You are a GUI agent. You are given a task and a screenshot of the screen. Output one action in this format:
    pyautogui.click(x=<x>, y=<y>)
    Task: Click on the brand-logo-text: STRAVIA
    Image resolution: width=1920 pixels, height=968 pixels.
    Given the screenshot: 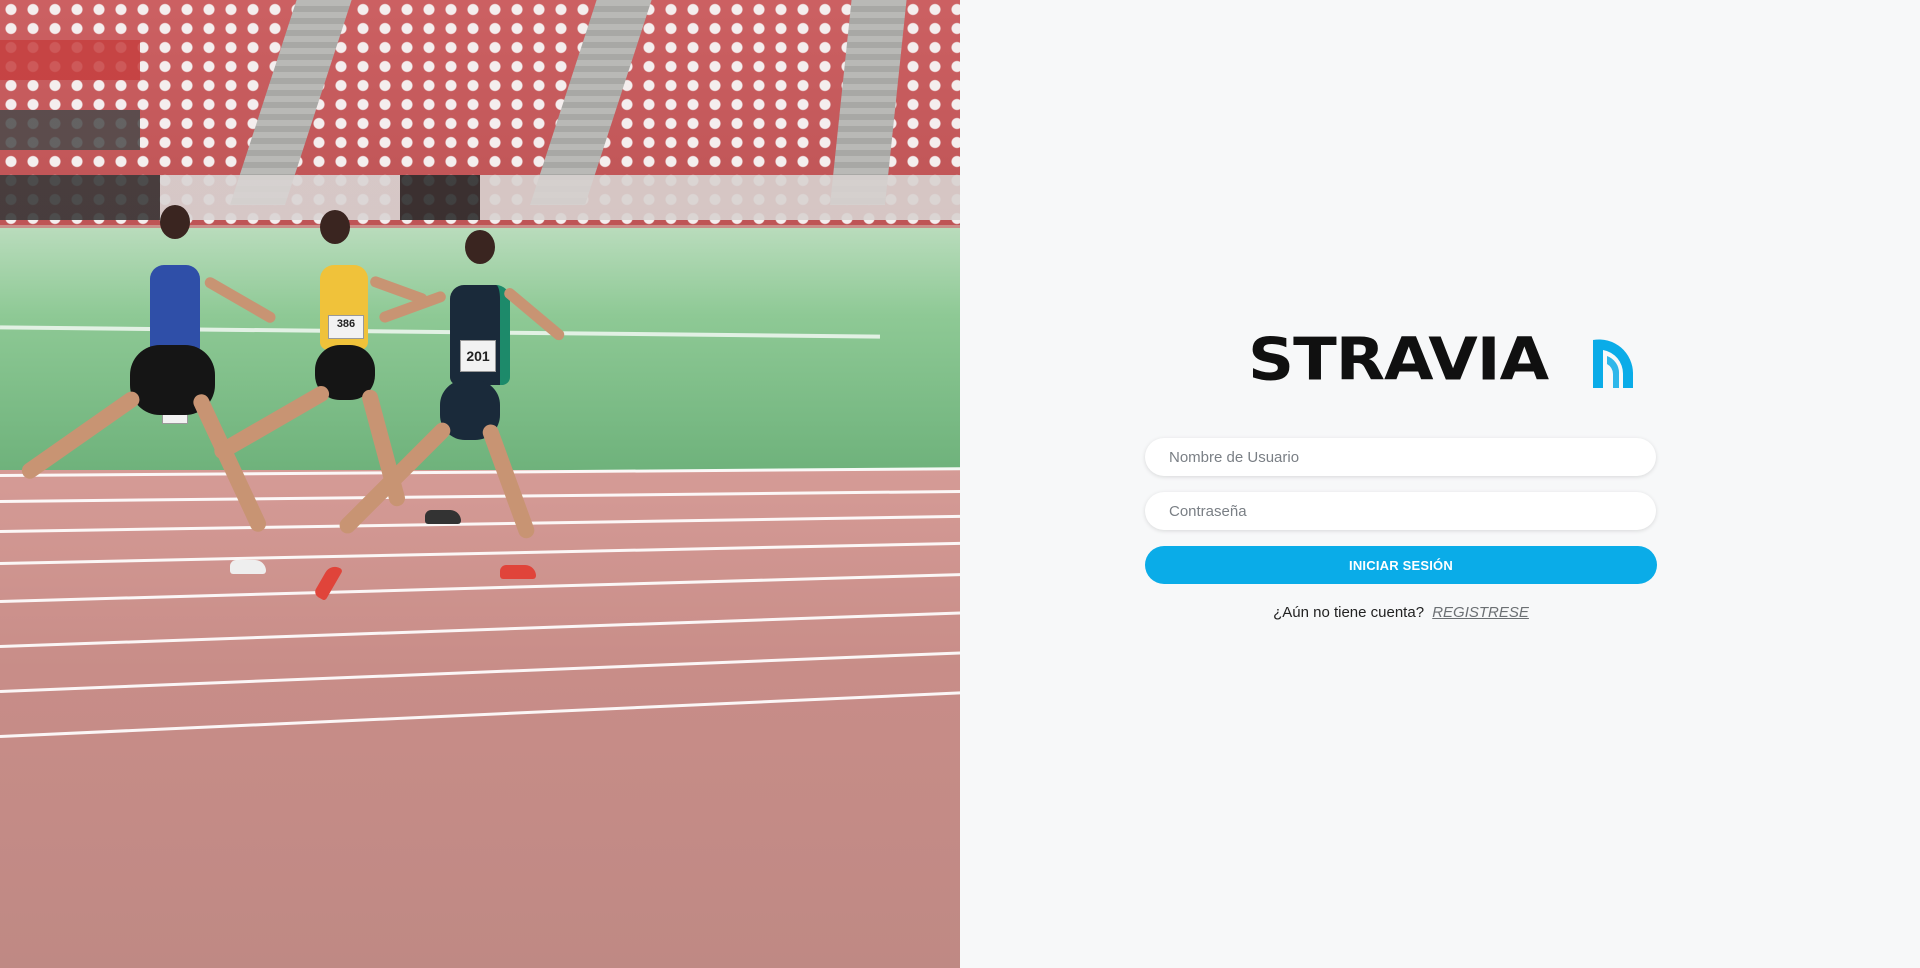 What is the action you would take?
    pyautogui.click(x=1398, y=360)
    